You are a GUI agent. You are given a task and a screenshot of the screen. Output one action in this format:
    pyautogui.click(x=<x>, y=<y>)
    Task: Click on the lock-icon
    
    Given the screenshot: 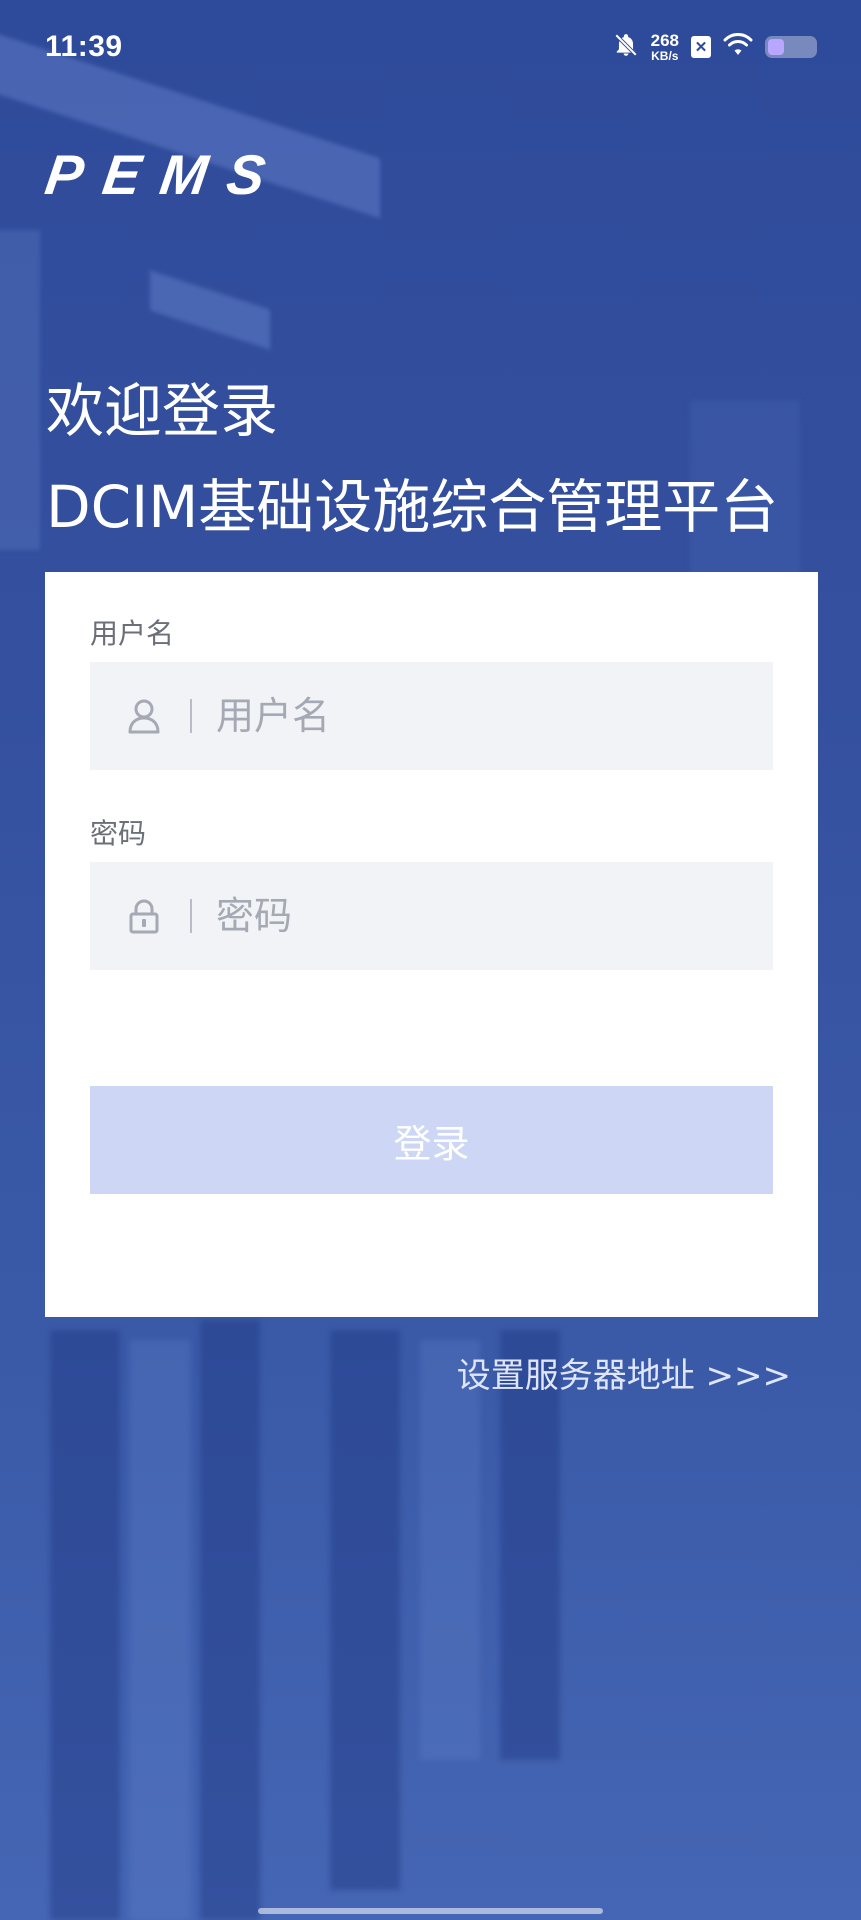 What is the action you would take?
    pyautogui.click(x=144, y=916)
    